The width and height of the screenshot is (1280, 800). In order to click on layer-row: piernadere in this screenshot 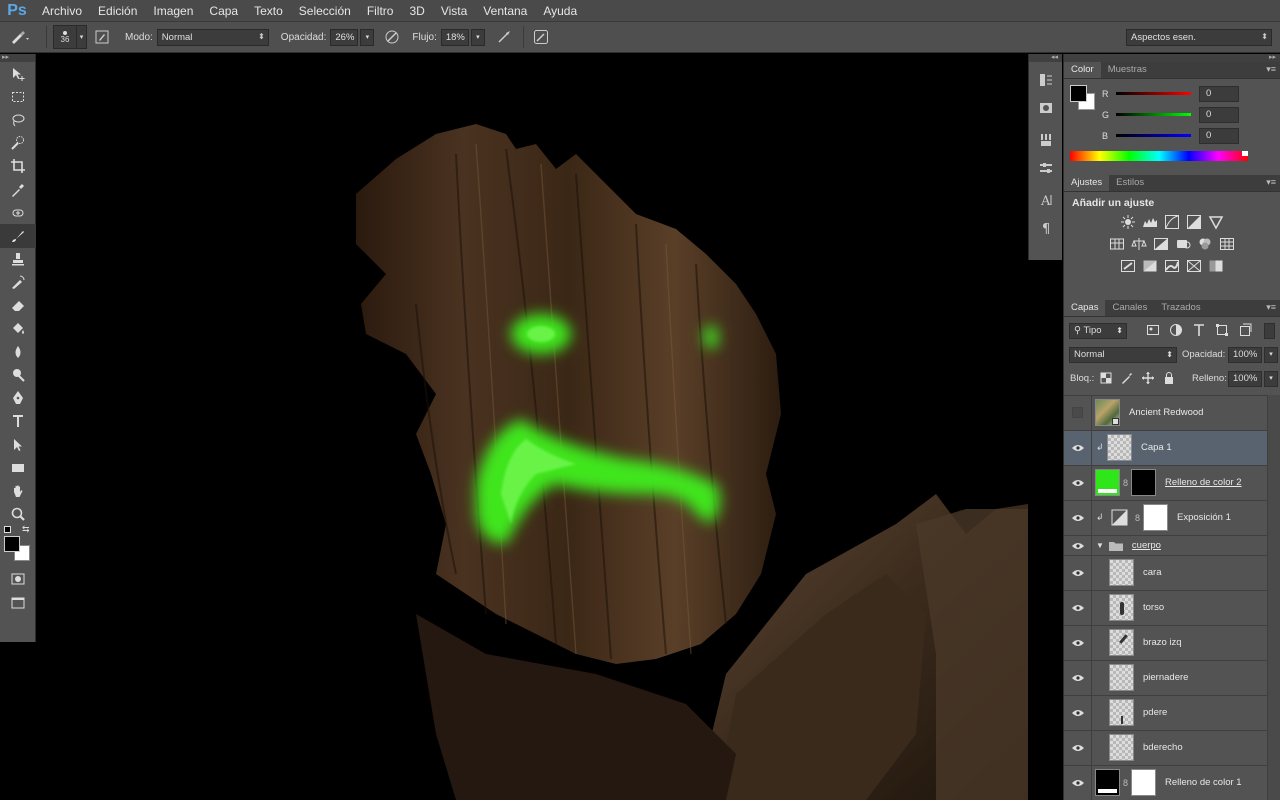, I will do `click(1165, 678)`.